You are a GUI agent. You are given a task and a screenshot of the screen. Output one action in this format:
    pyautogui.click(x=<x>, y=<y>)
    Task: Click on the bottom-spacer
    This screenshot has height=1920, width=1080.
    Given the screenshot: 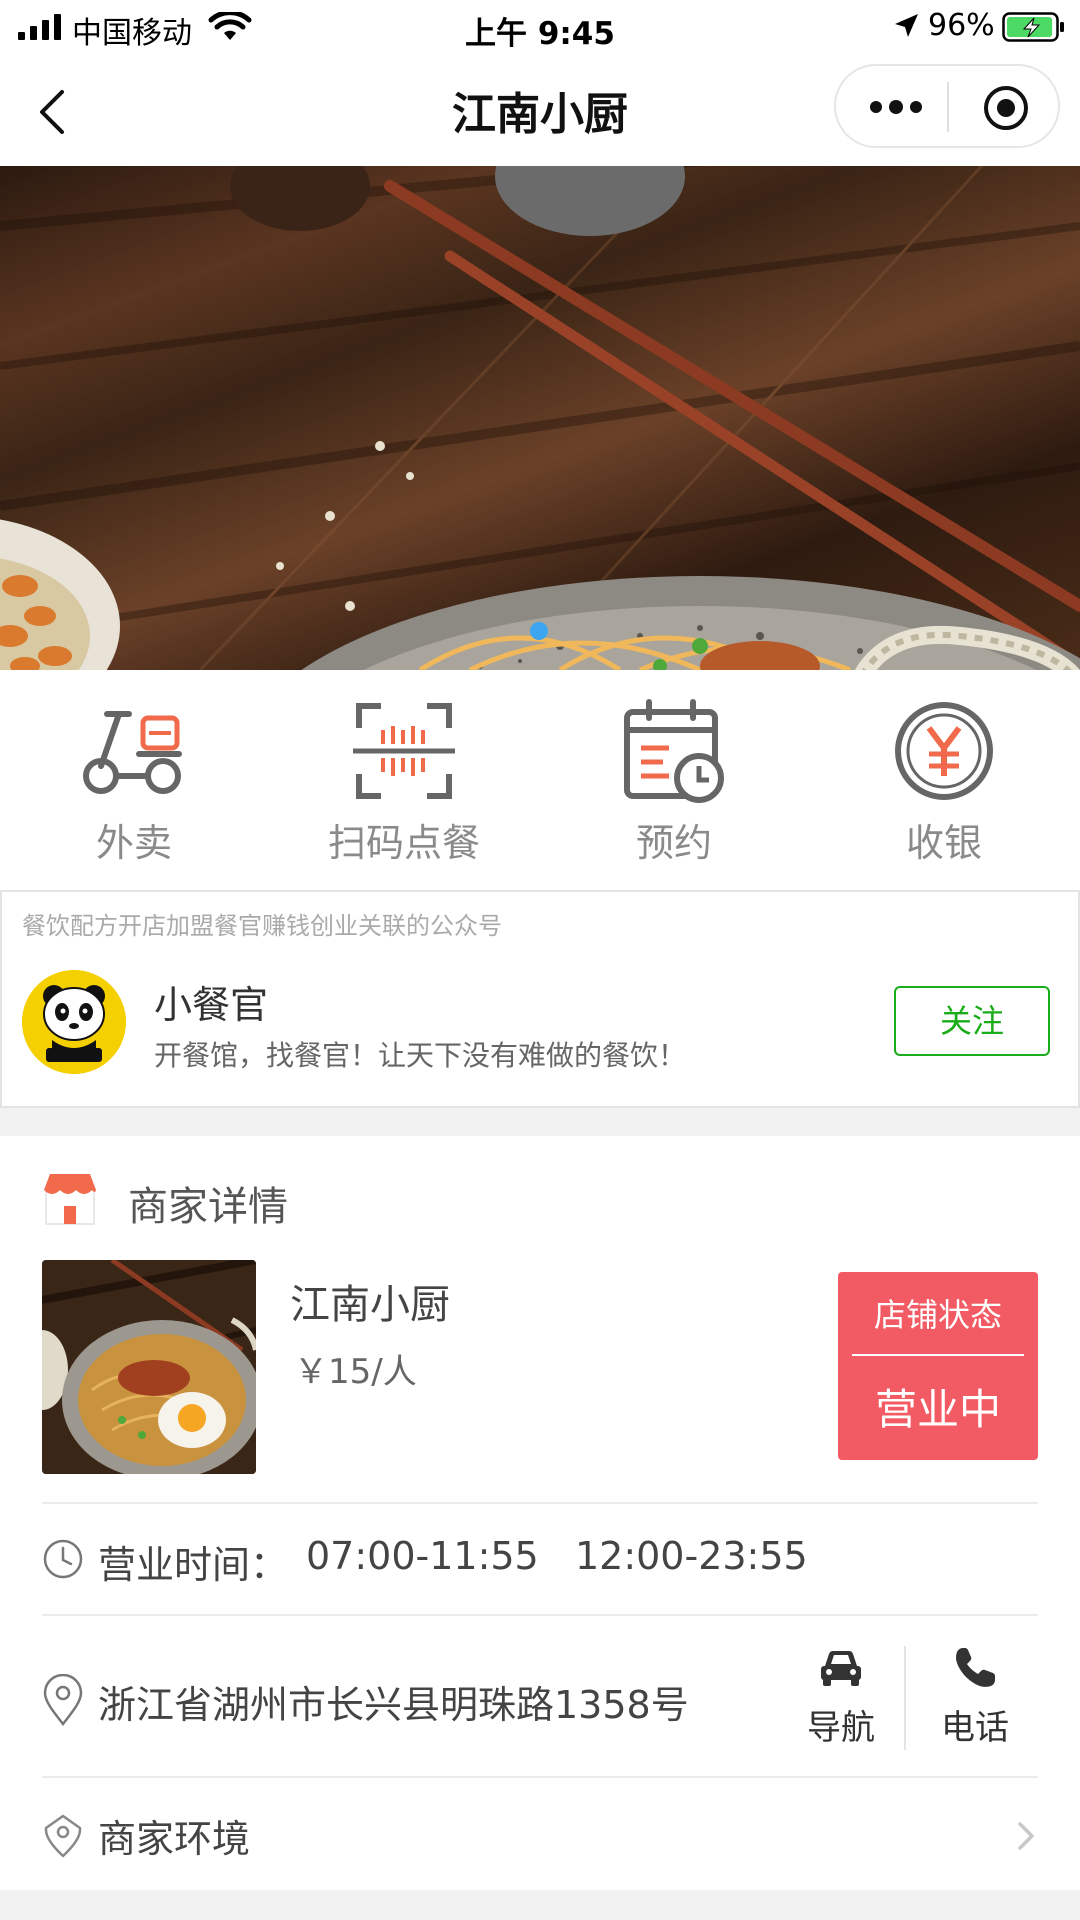 What is the action you would take?
    pyautogui.click(x=540, y=1905)
    